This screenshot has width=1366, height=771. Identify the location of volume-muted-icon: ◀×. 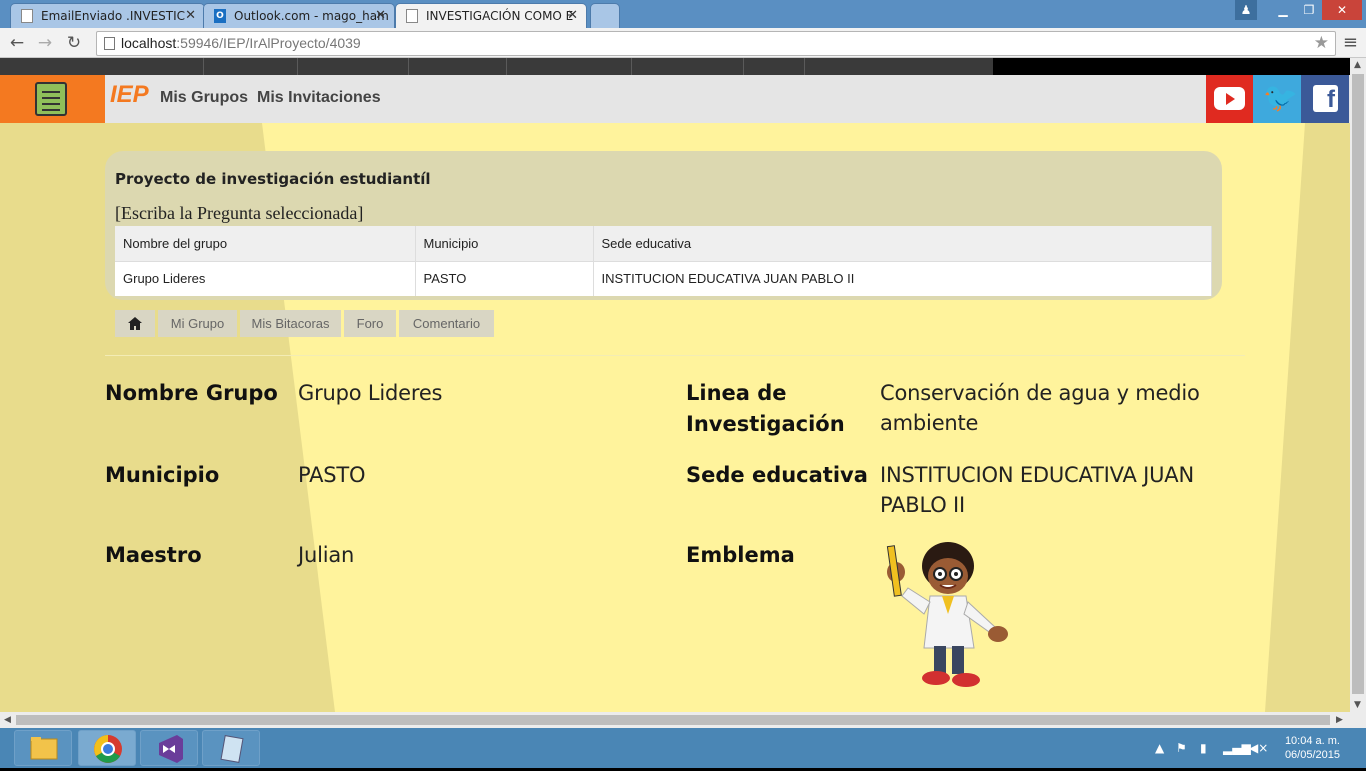
(1258, 748).